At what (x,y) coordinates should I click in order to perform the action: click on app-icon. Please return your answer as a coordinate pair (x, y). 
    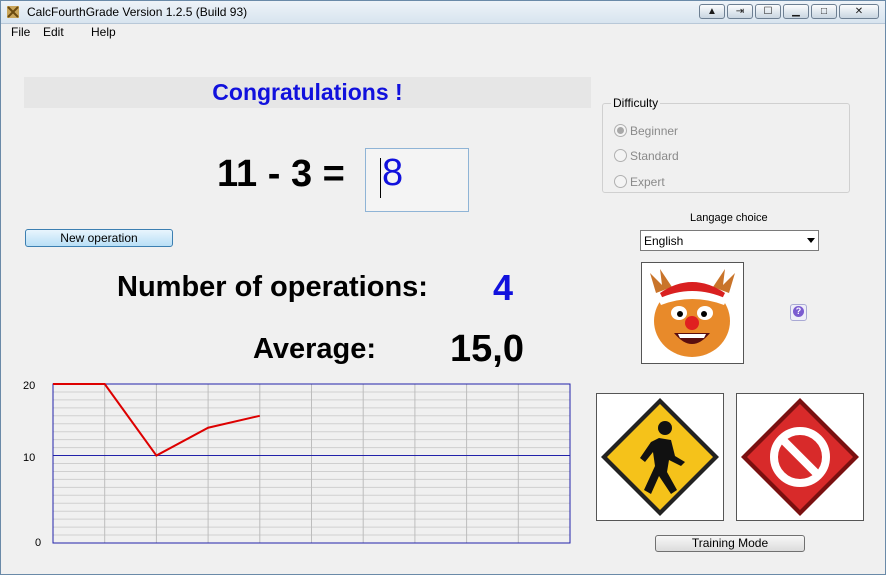
    Looking at the image, I should click on (13, 12).